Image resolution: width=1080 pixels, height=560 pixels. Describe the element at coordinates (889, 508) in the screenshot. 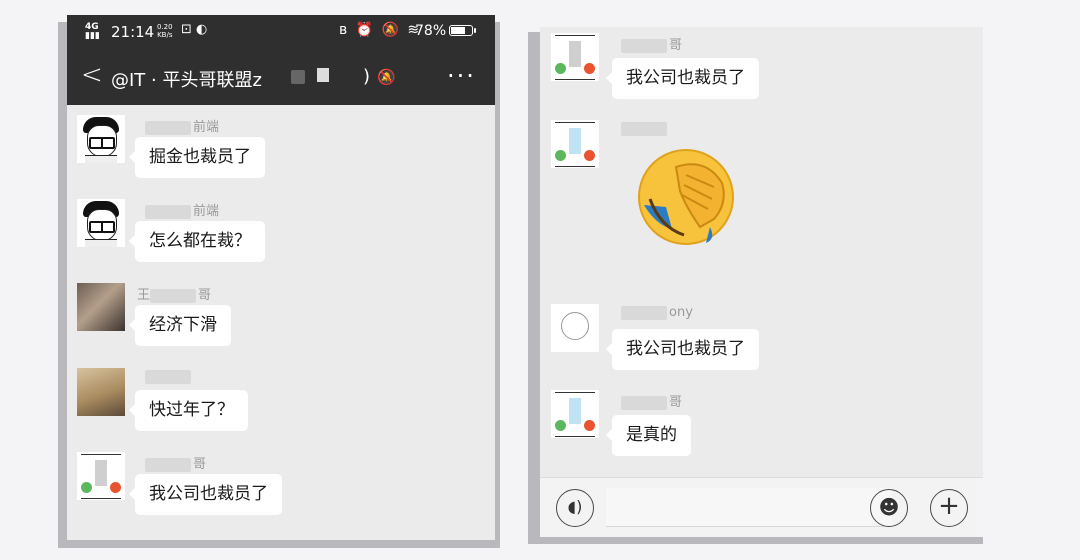

I see `smiley-icon: ☻` at that location.